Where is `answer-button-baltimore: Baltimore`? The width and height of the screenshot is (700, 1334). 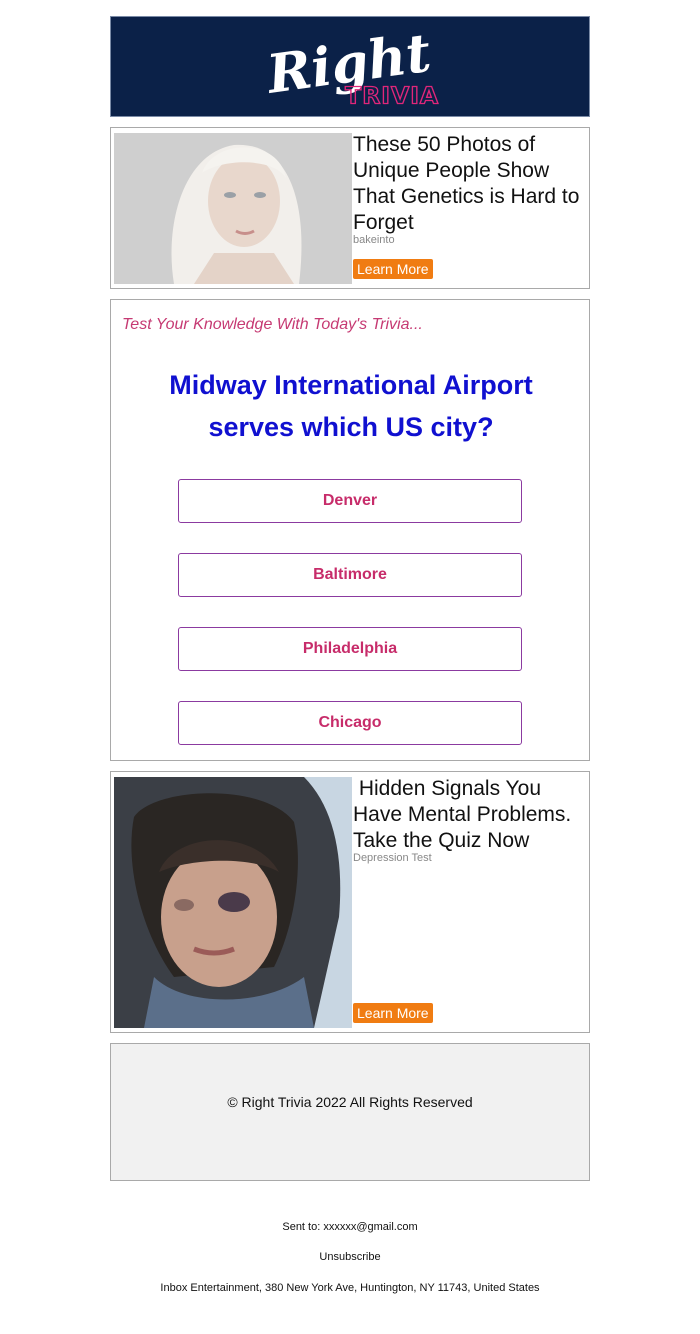 answer-button-baltimore: Baltimore is located at coordinates (350, 575).